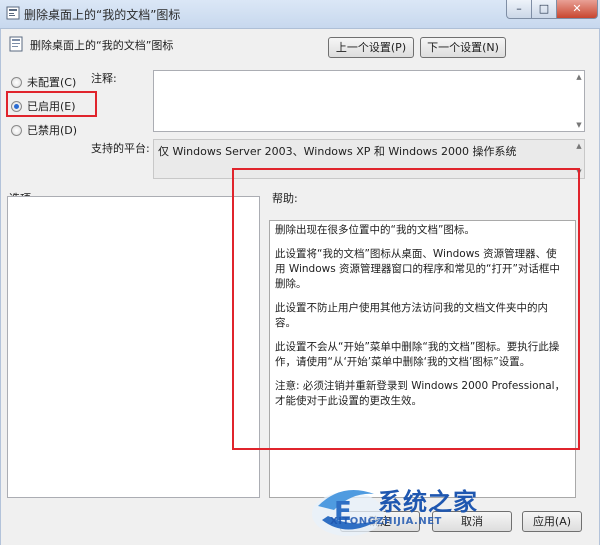  What do you see at coordinates (386, 521) in the screenshot?
I see `watermark-domain: XITONGZHIJIA.NET` at bounding box center [386, 521].